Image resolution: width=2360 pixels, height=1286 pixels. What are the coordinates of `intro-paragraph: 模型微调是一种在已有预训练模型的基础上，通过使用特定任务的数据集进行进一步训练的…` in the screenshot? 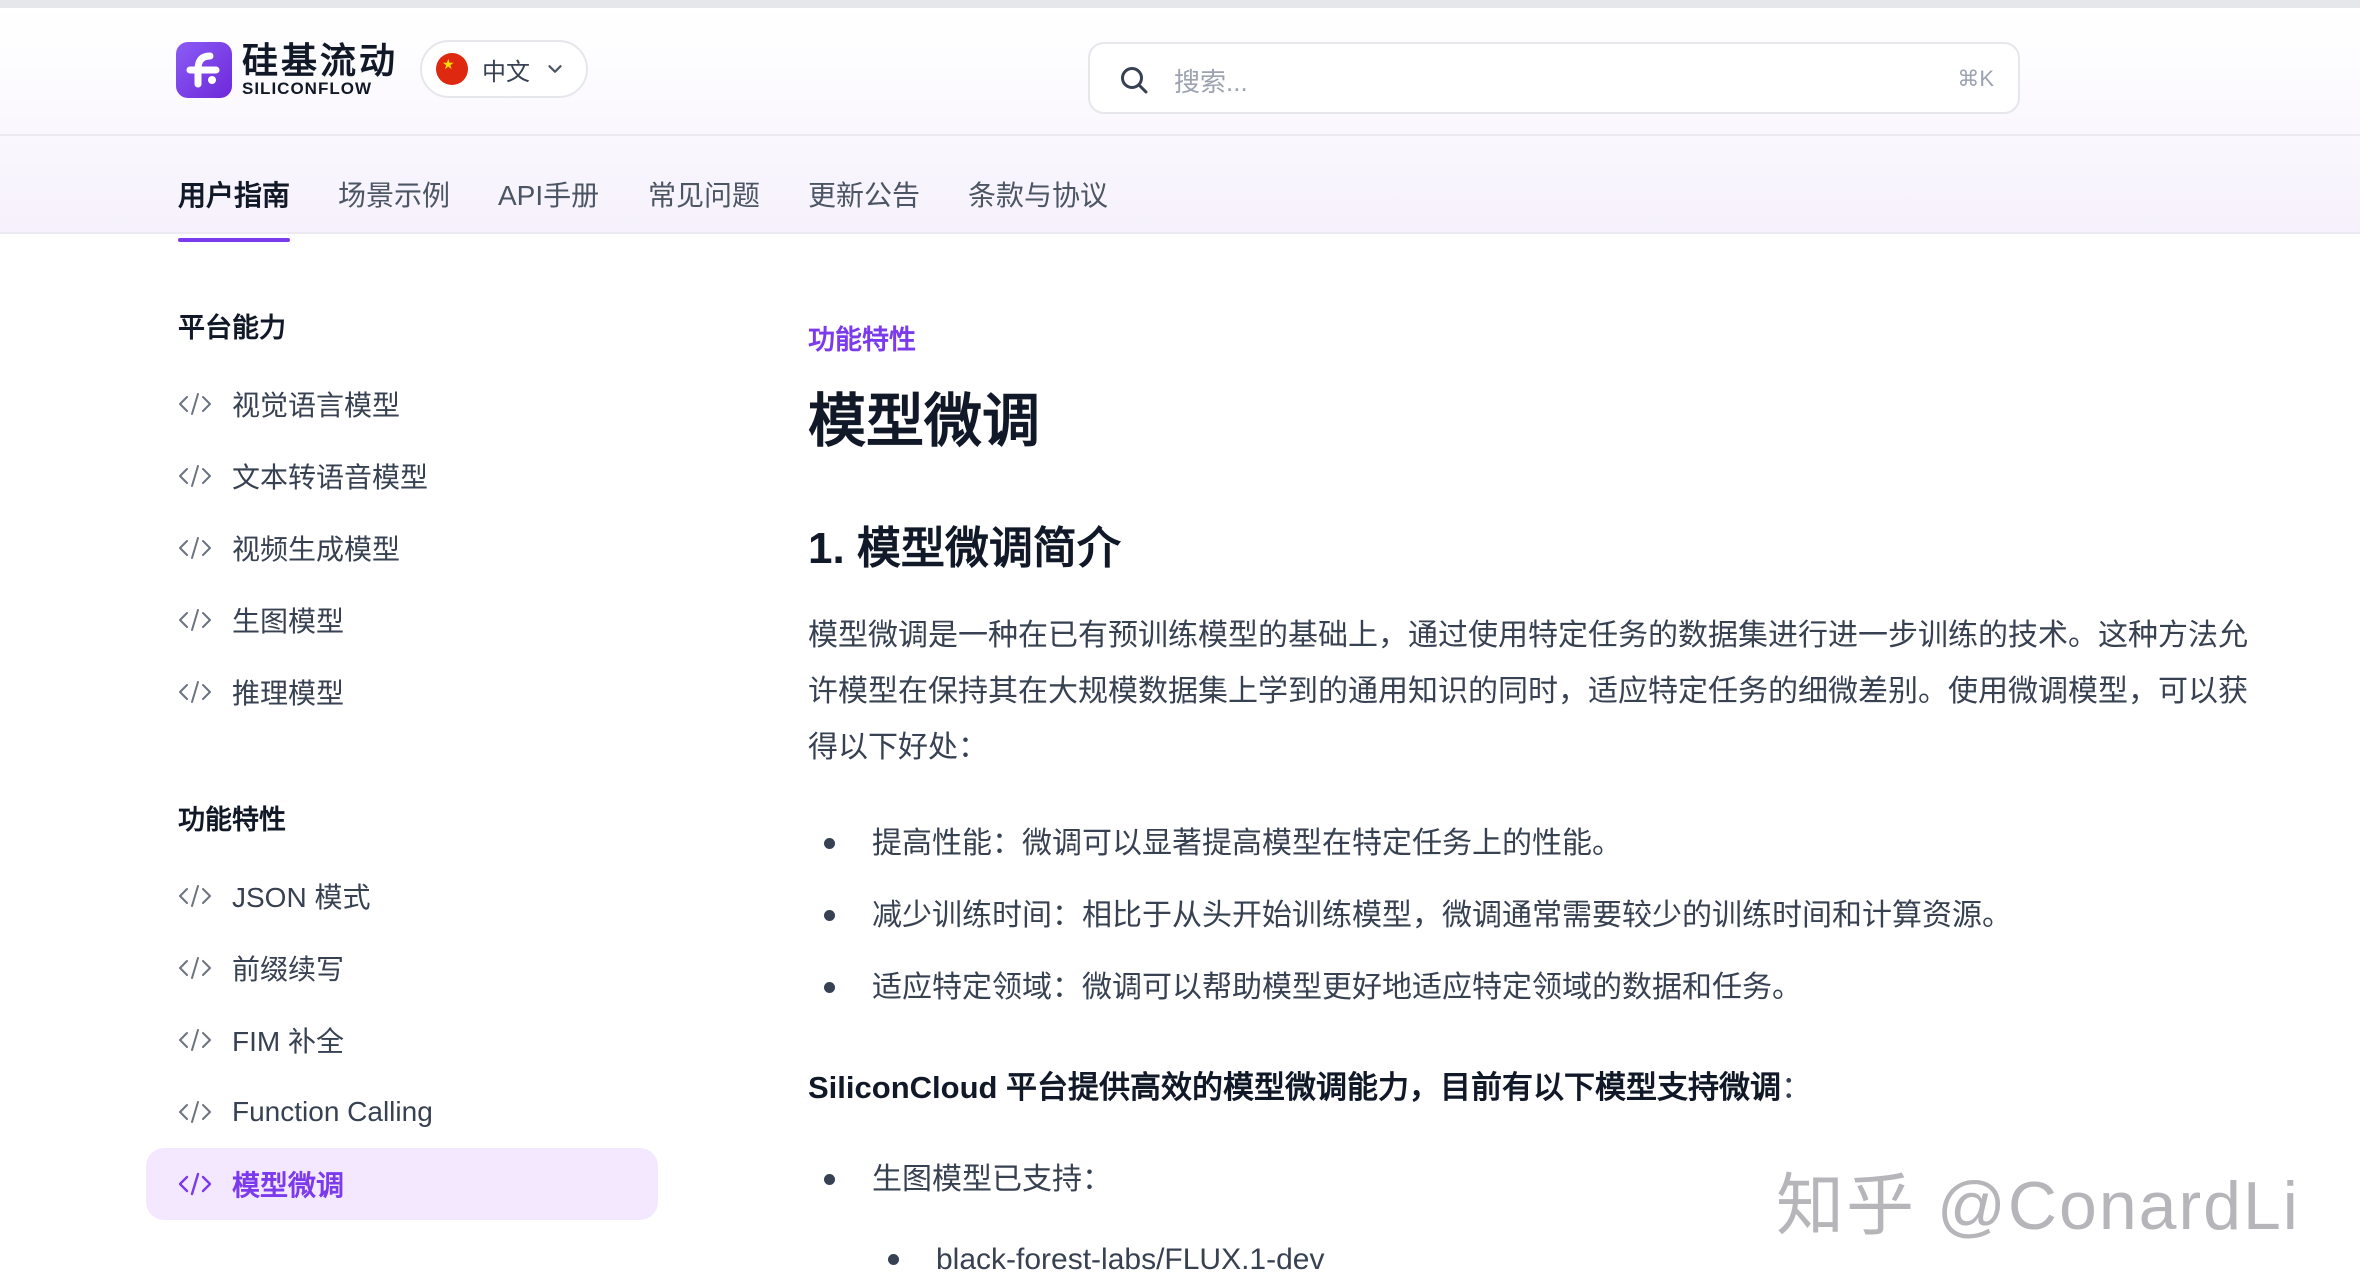 It's located at (1528, 691).